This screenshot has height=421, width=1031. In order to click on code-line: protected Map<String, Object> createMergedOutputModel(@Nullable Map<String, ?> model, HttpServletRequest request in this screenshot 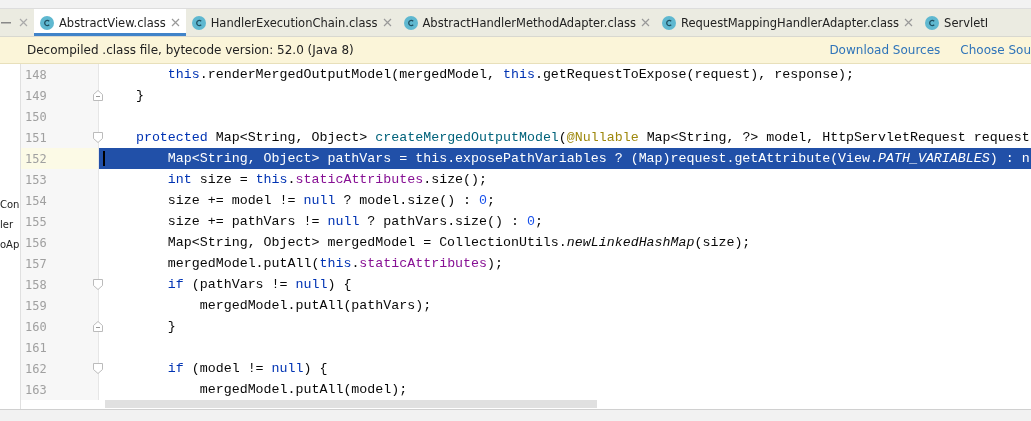, I will do `click(582, 137)`.